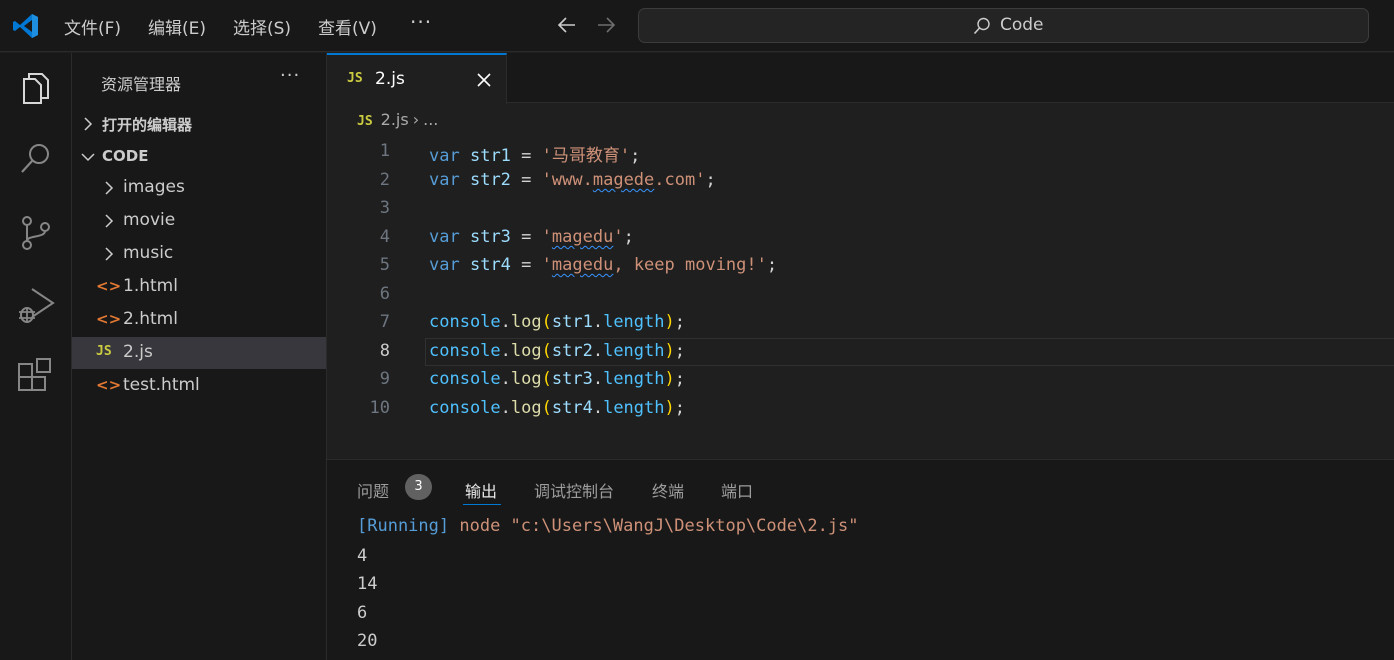 The height and width of the screenshot is (660, 1394). What do you see at coordinates (199, 353) in the screenshot?
I see `tree-file-2-js: JS 2.js` at bounding box center [199, 353].